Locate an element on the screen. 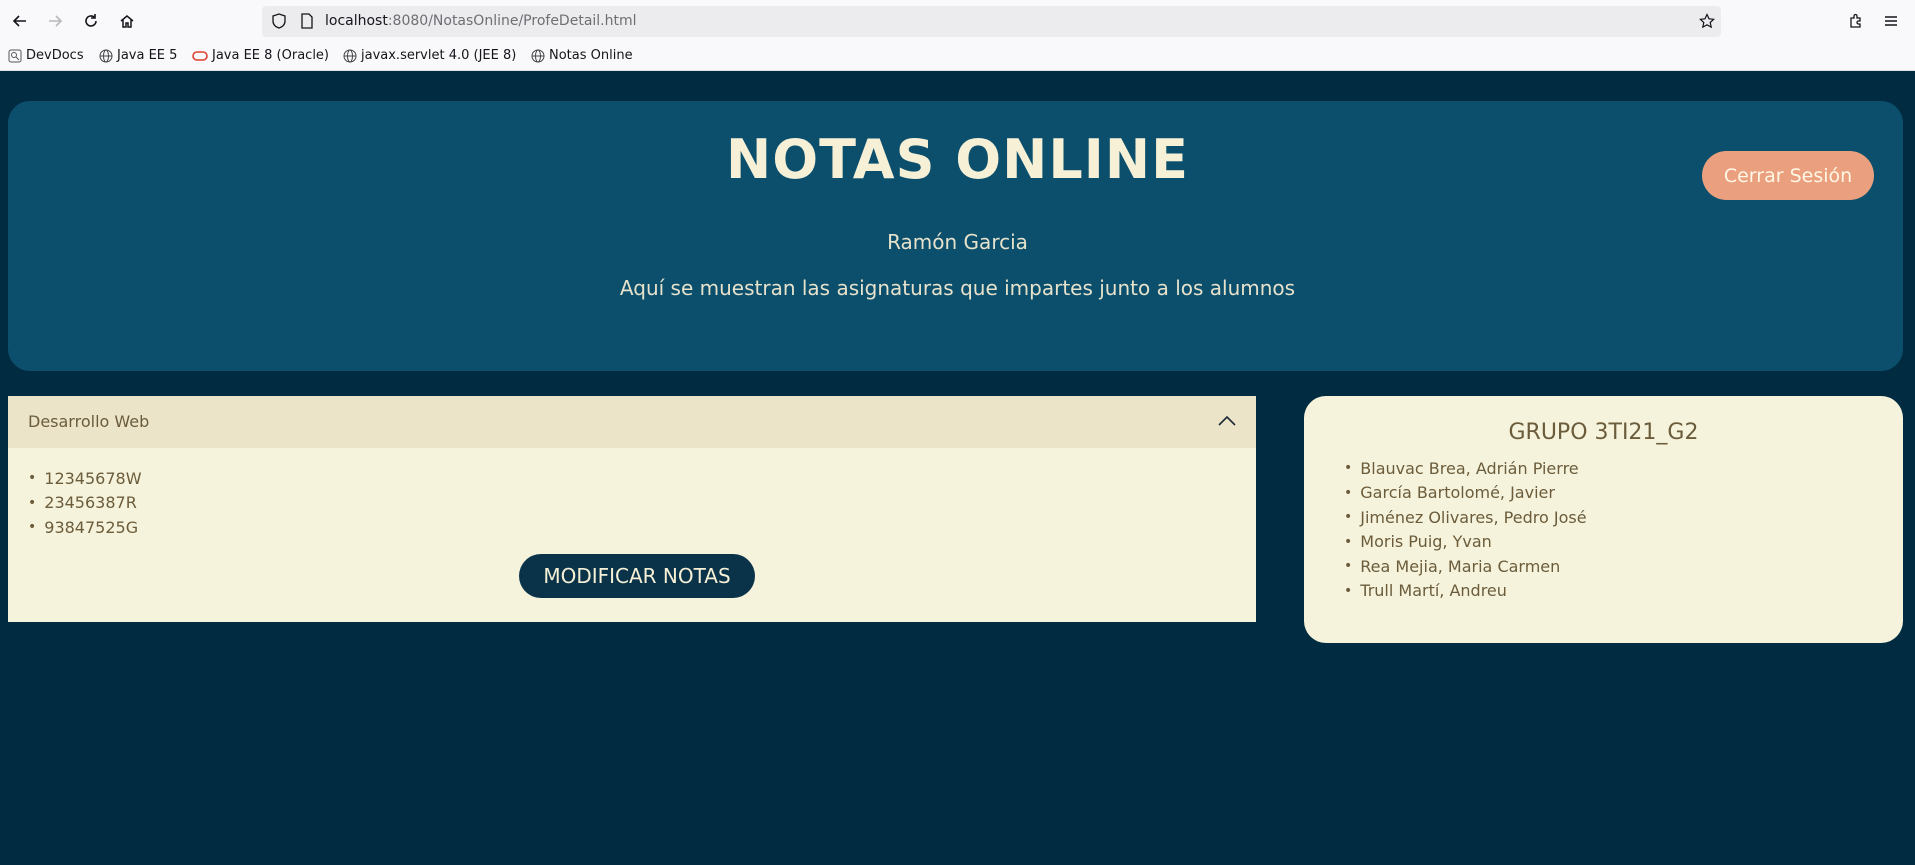  bookmark-label: Java EE 5 is located at coordinates (147, 55).